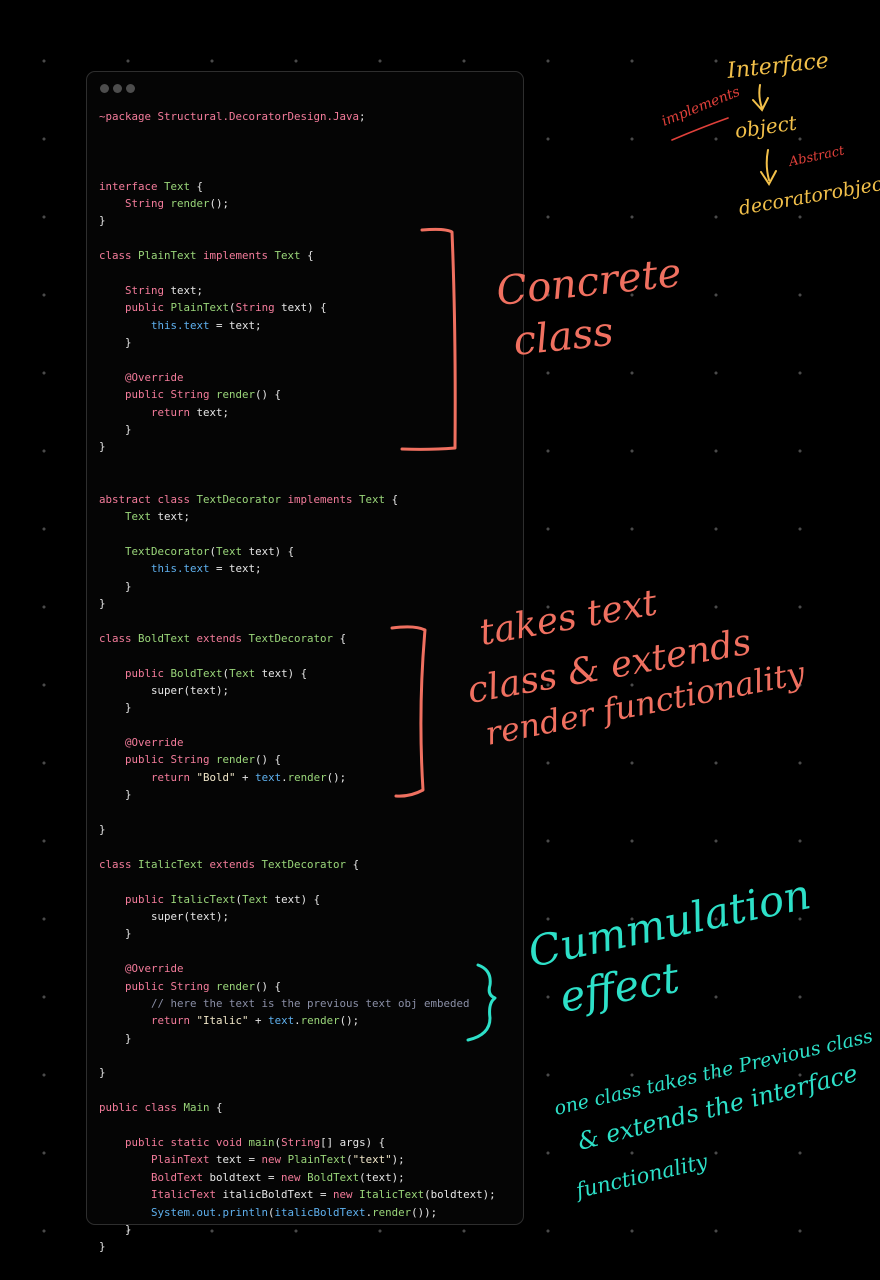 Image resolution: width=880 pixels, height=1280 pixels. Describe the element at coordinates (171, 986) in the screenshot. I see `code-token: public String` at that location.